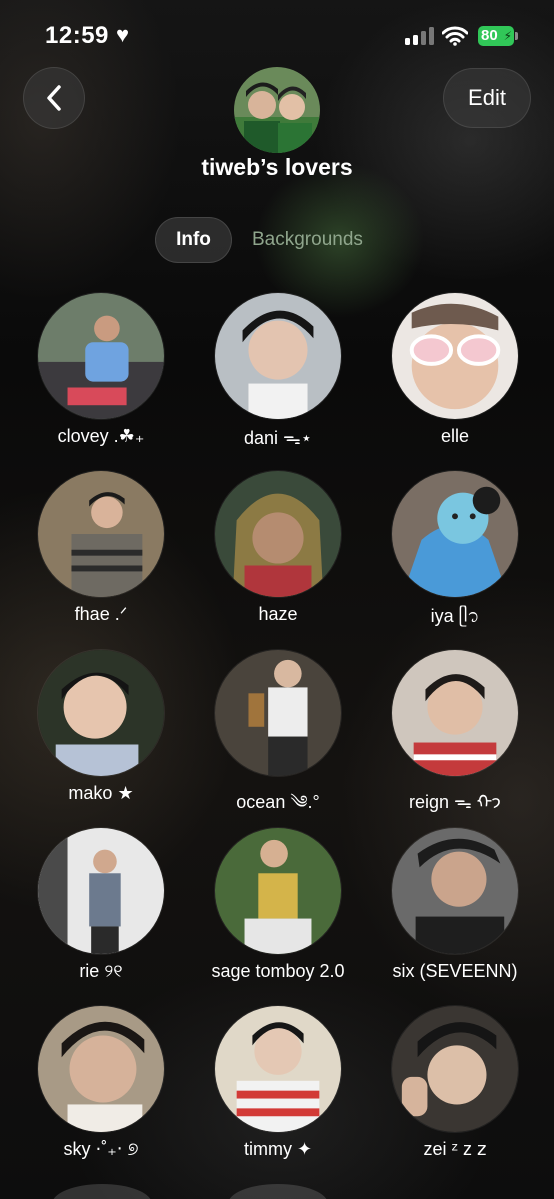 The height and width of the screenshot is (1199, 554). I want to click on member-name: timmy ✦, so click(278, 1149).